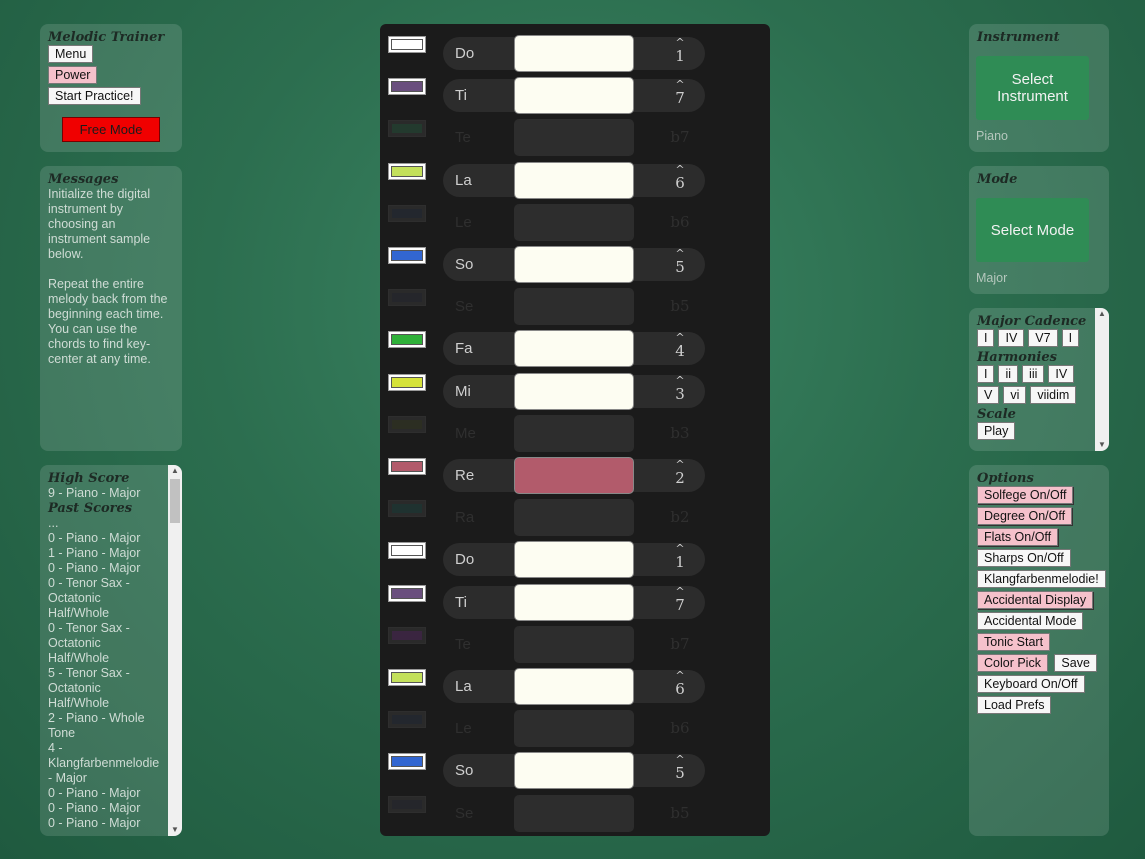  Describe the element at coordinates (680, 51) in the screenshot. I see `degree-label: ^ 1` at that location.